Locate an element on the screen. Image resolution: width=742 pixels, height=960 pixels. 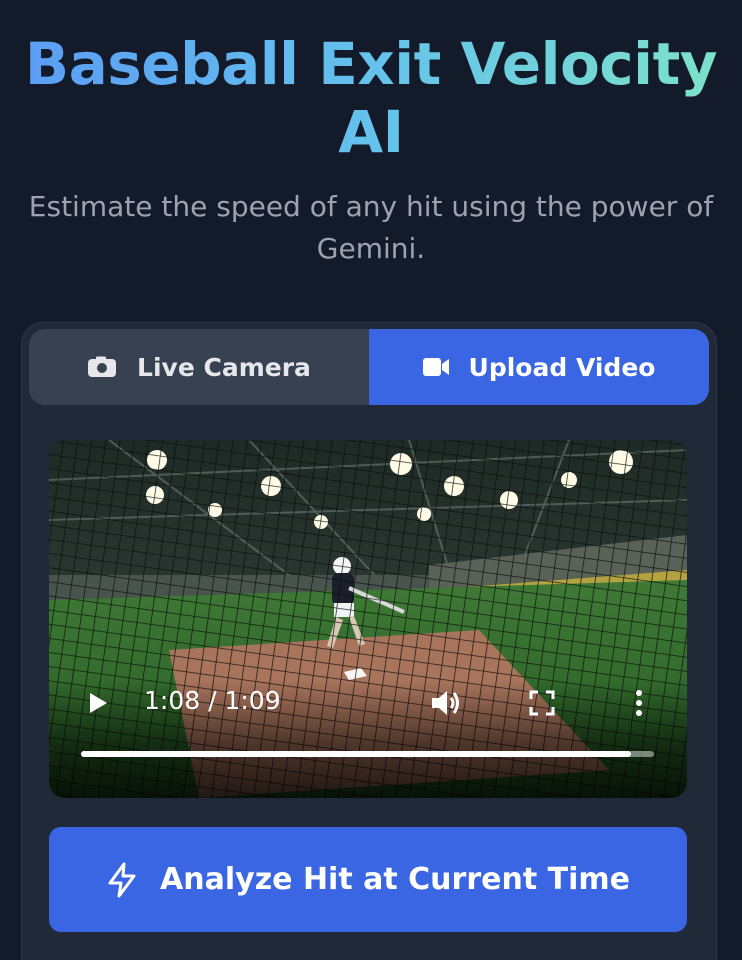
mode-tabs: Live Camera Upload Video is located at coordinates (369, 367).